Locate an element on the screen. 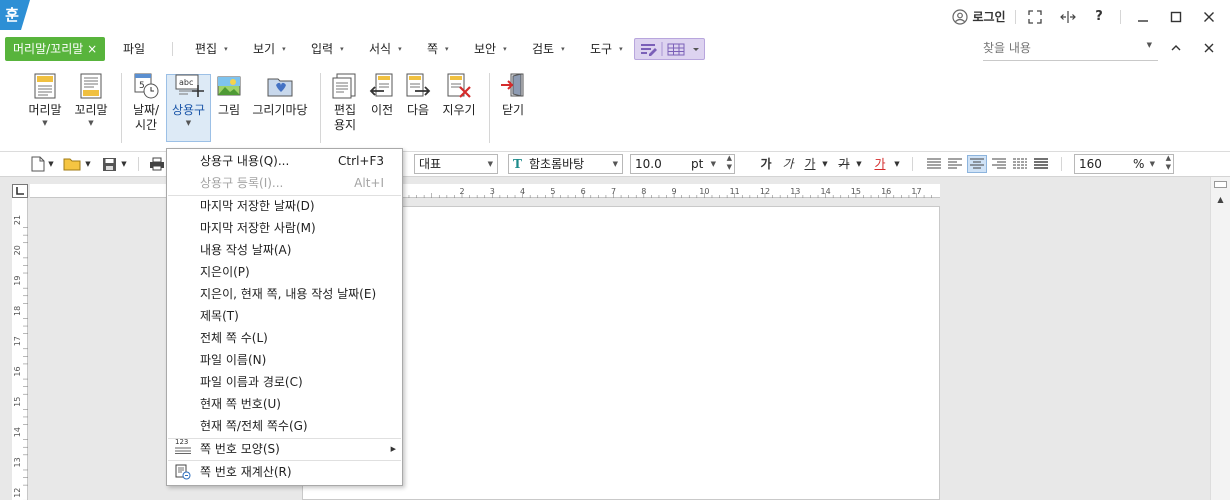 The height and width of the screenshot is (500, 1230). menu-edit: 편집 ▾ is located at coordinates (211, 49).